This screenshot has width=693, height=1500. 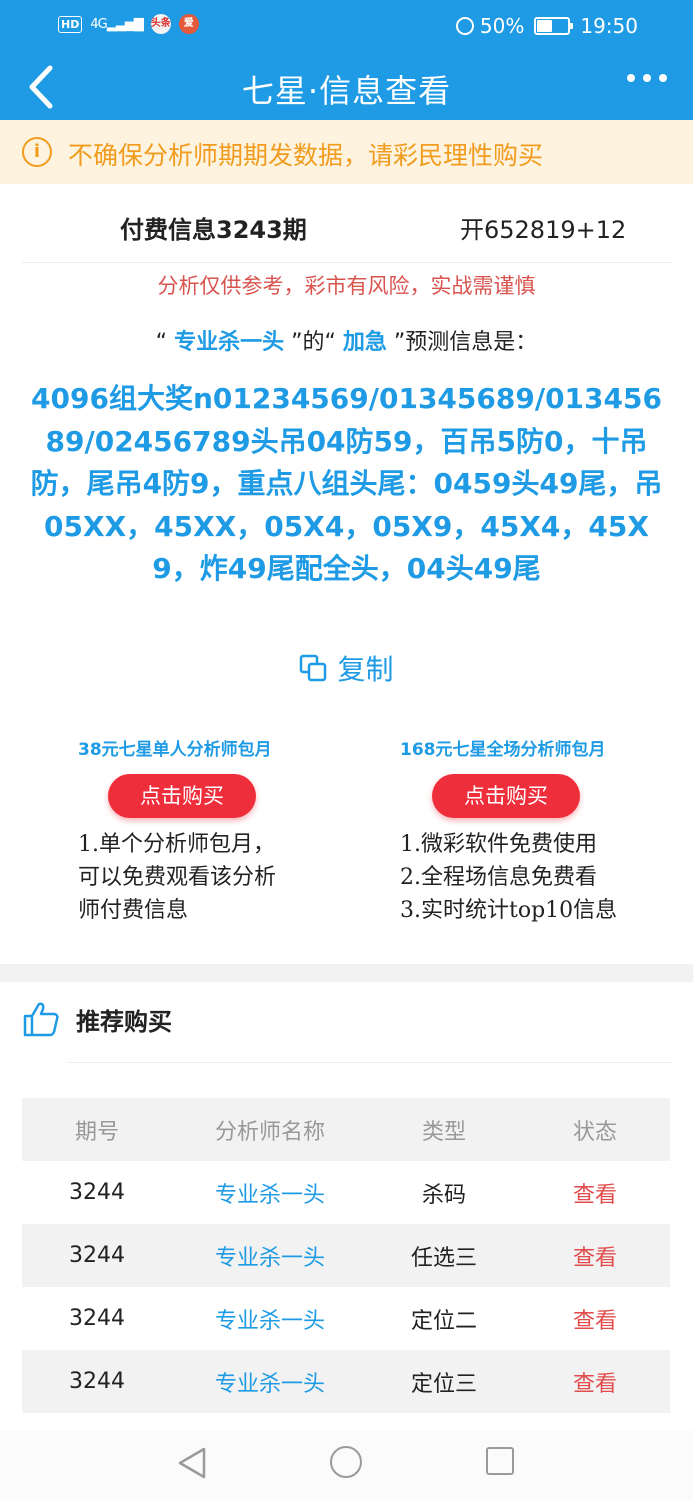 I want to click on copy-label: 复制, so click(x=365, y=669).